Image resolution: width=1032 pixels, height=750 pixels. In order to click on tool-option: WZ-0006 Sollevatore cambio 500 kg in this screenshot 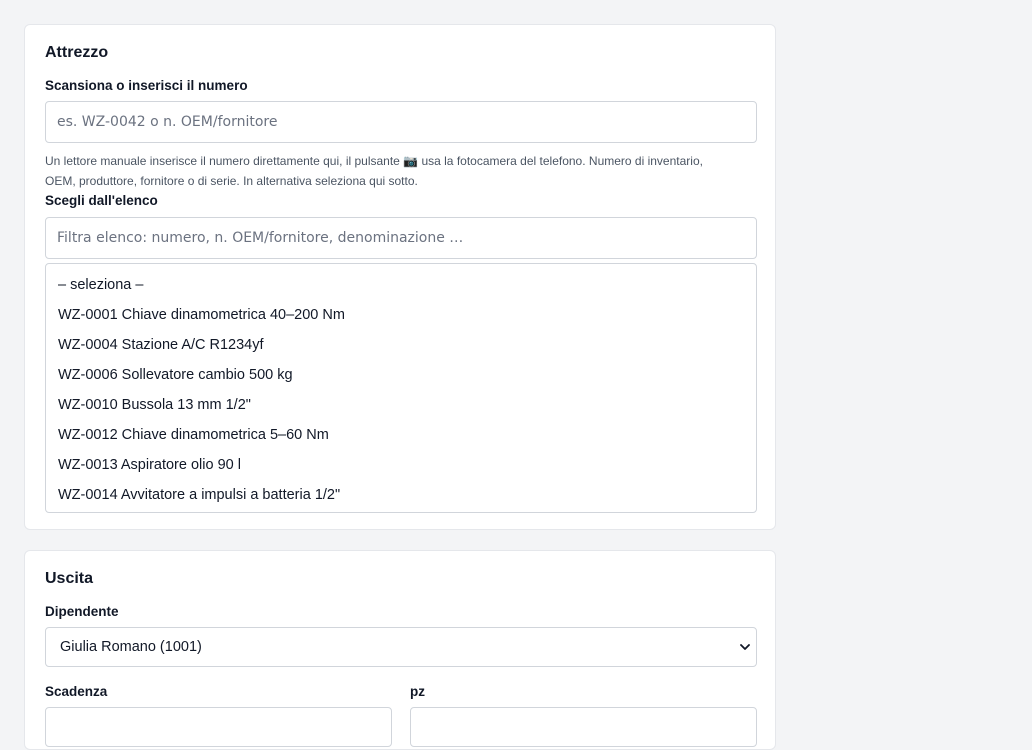, I will do `click(401, 375)`.